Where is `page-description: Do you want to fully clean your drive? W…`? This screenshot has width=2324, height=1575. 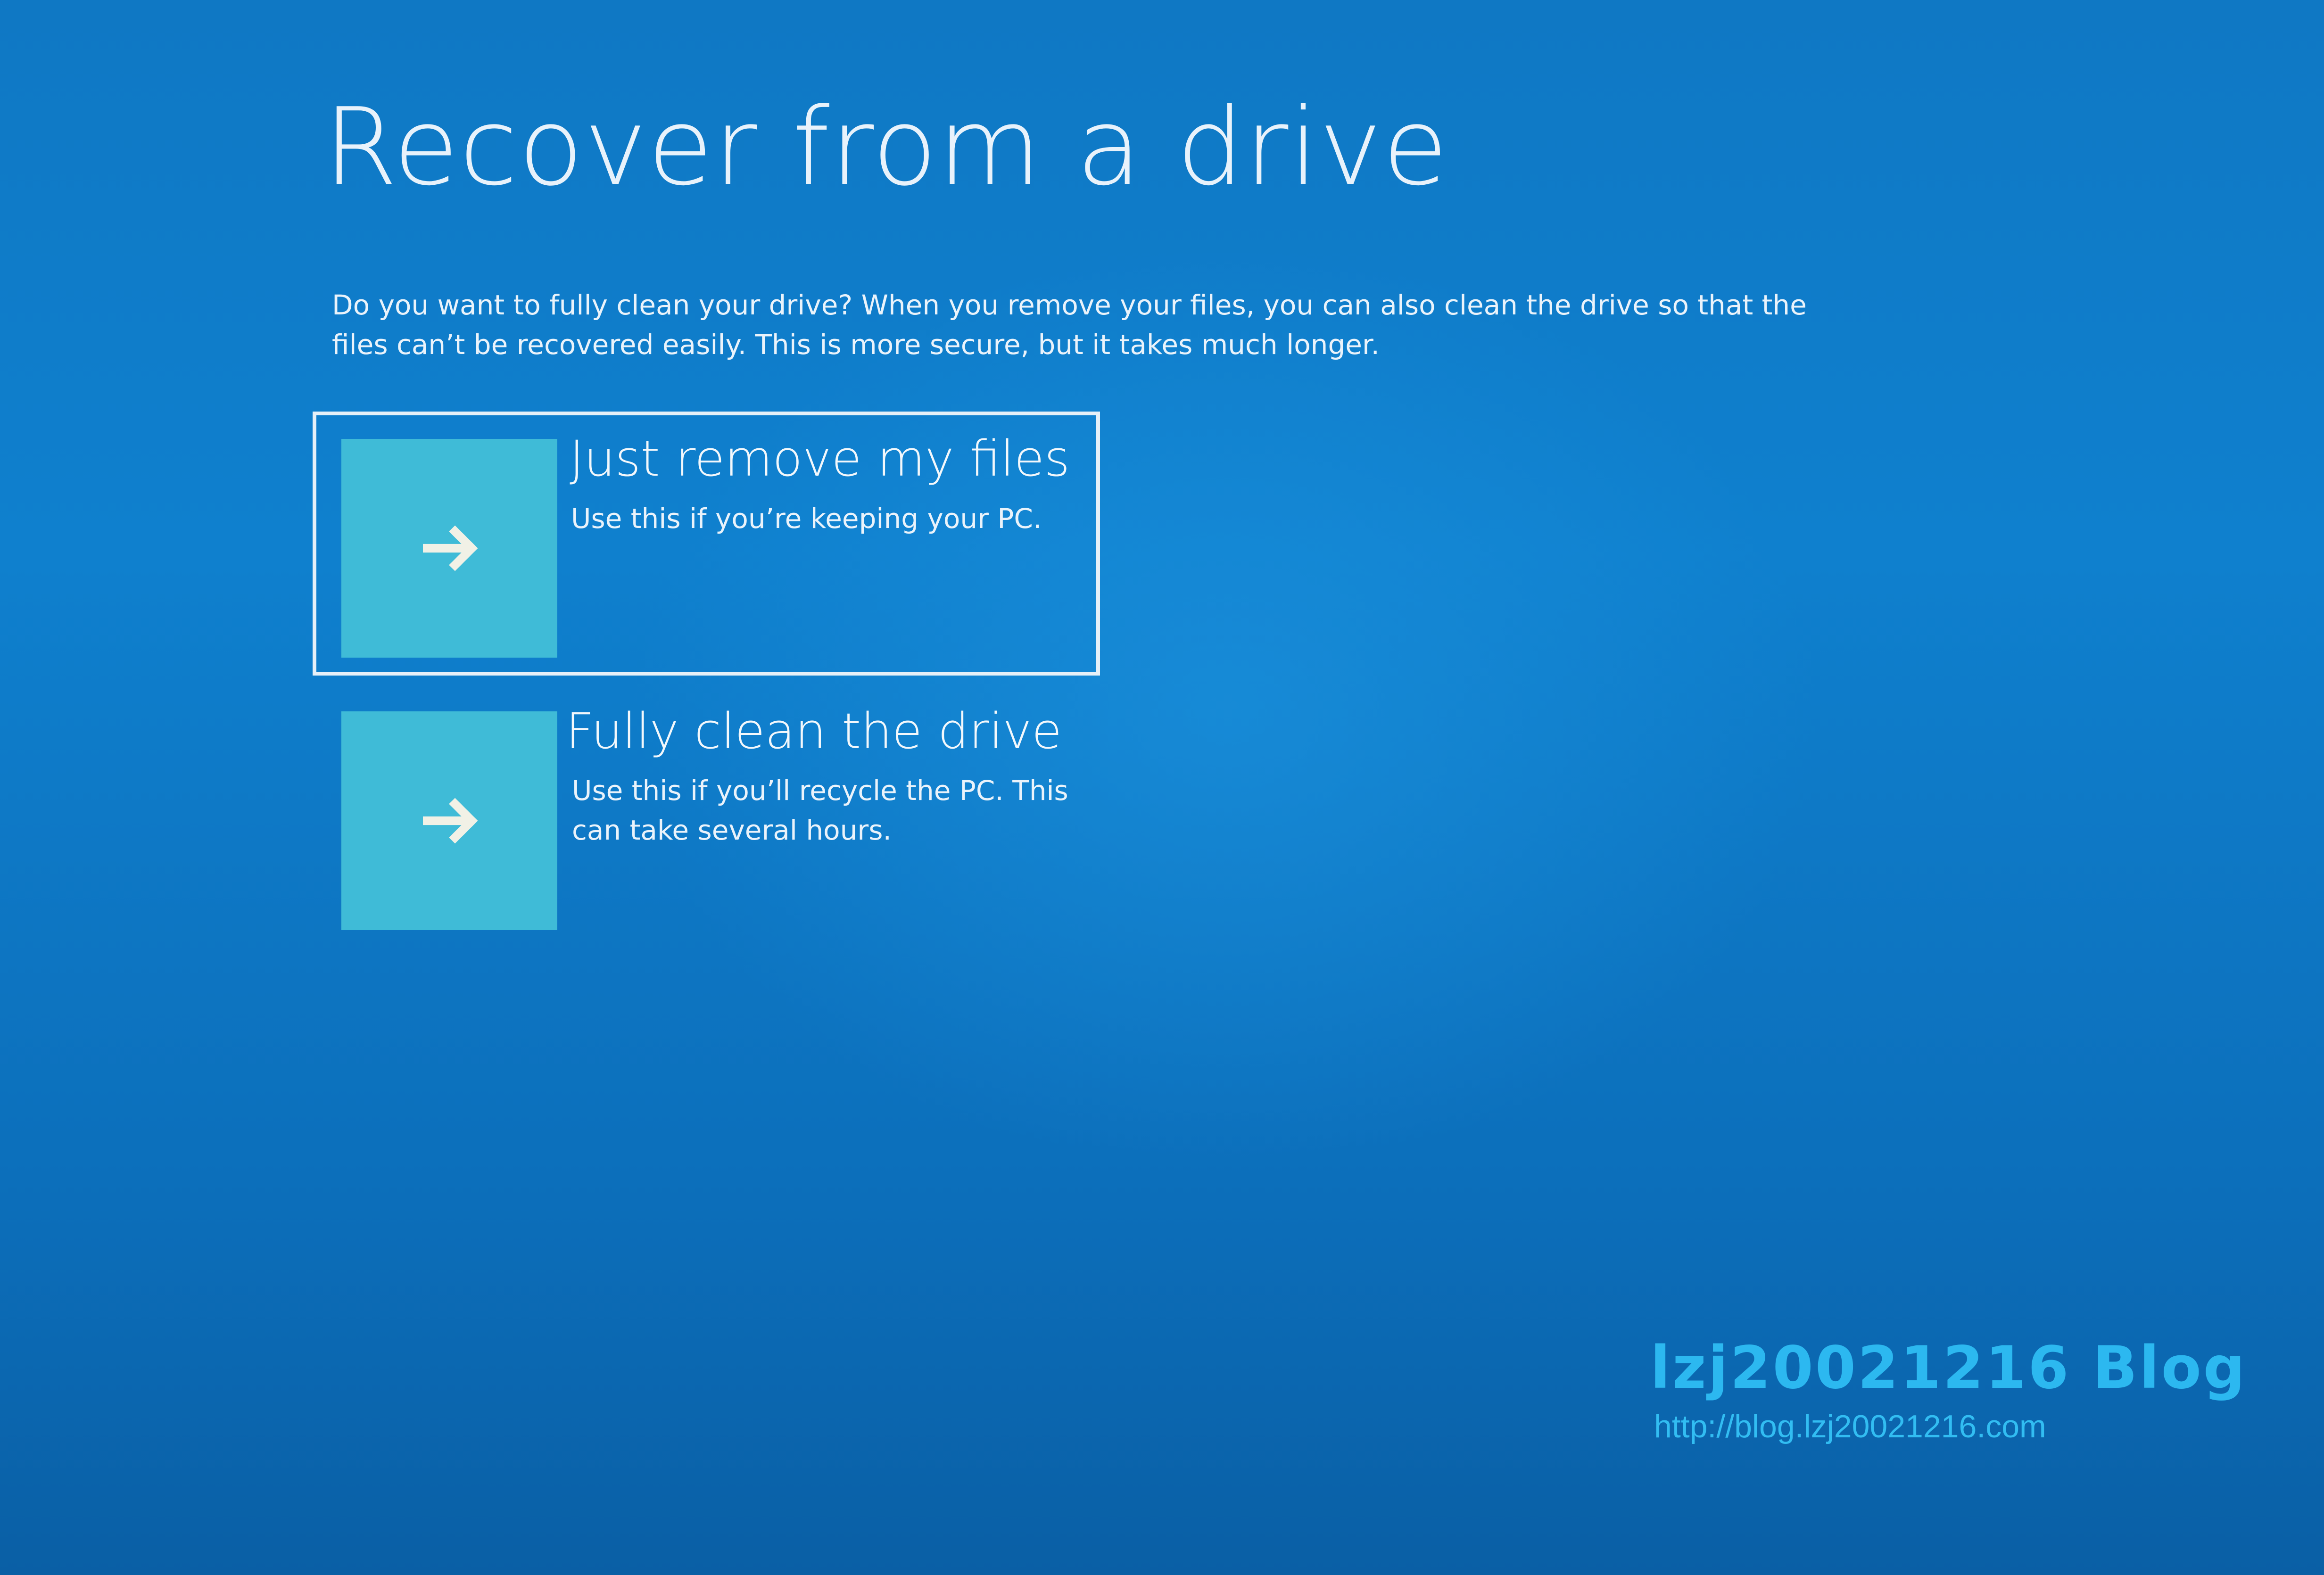 page-description: Do you want to fully clean your drive? W… is located at coordinates (1069, 325).